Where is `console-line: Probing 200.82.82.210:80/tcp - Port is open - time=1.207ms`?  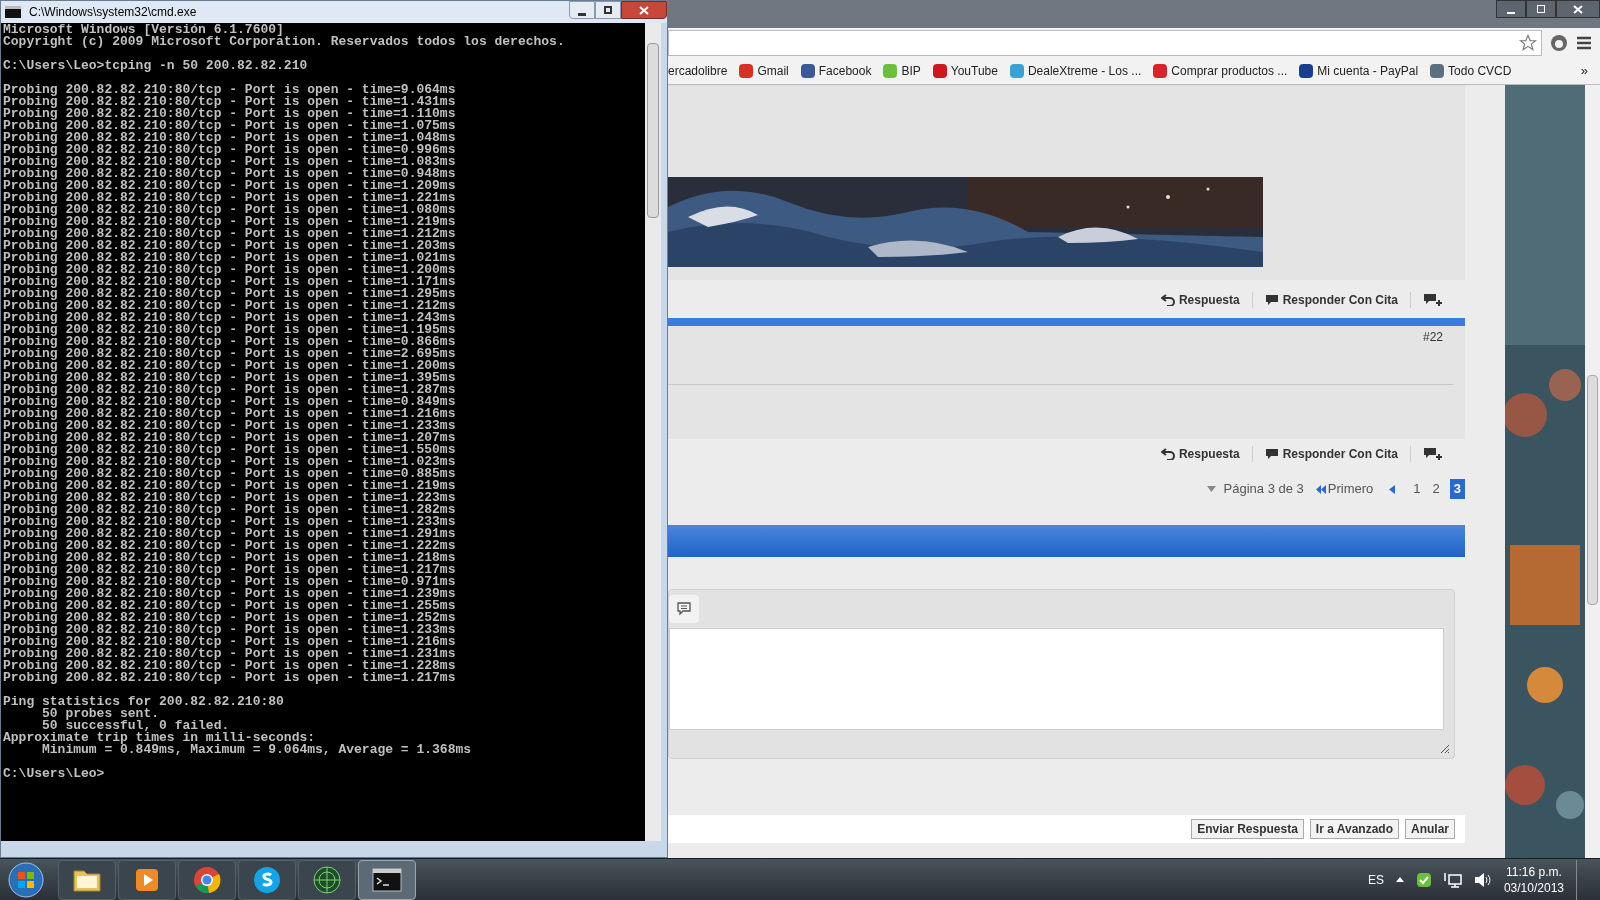 console-line: Probing 200.82.82.210:80/tcp - Port is open - time=1.207ms is located at coordinates (230, 438).